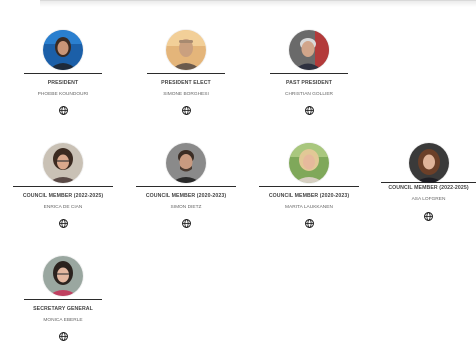  What do you see at coordinates (63, 207) in the screenshot?
I see `member-name: ENRICA DE CIAN` at bounding box center [63, 207].